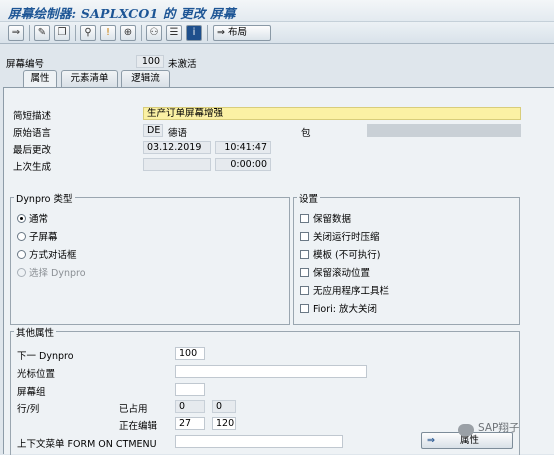 The image size is (554, 455). I want to click on layout-button-label: 布局, so click(237, 32).